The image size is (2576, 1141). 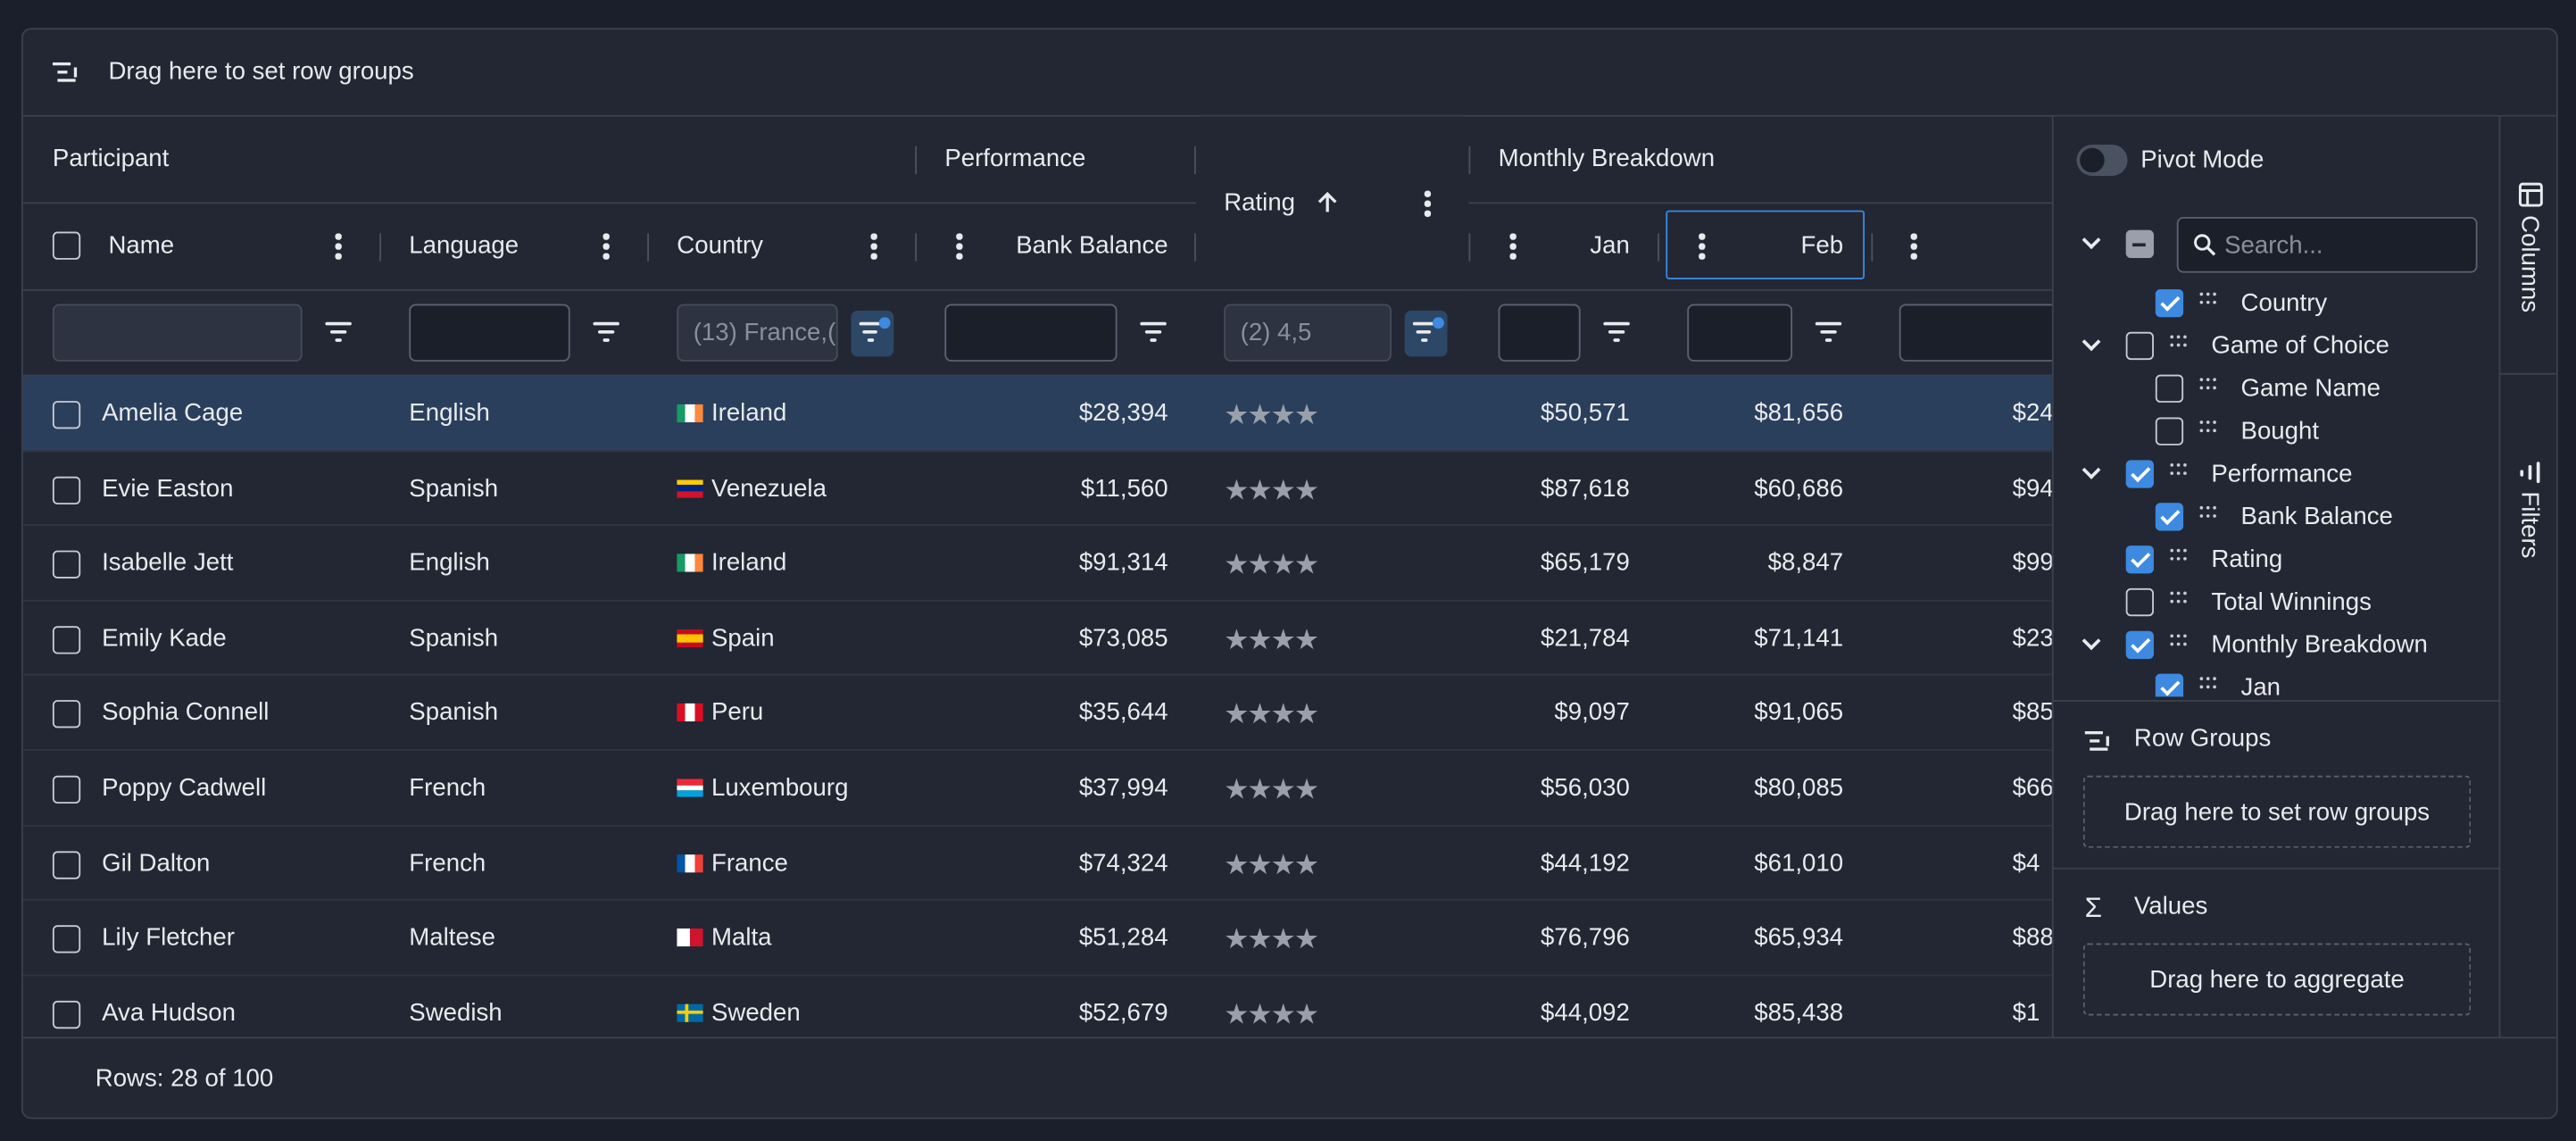 I want to click on cell-jan: $50,571, so click(x=1565, y=413).